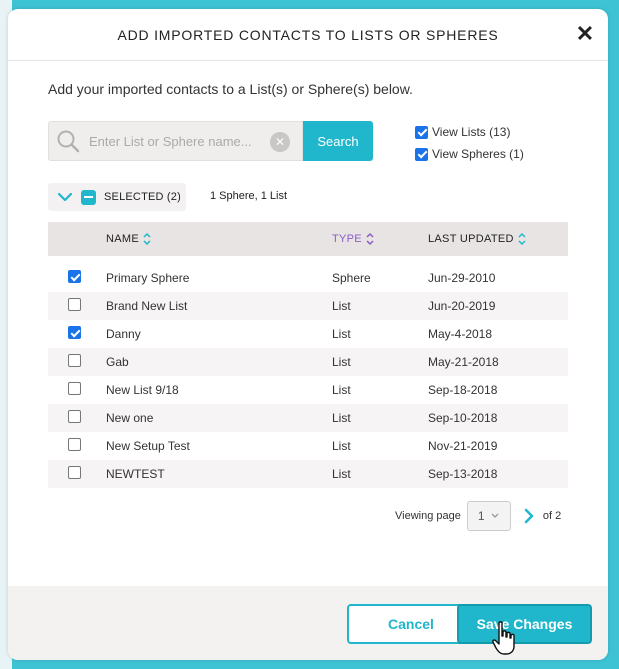 The image size is (619, 669). I want to click on row-updated: Sep-18-2018, so click(463, 390).